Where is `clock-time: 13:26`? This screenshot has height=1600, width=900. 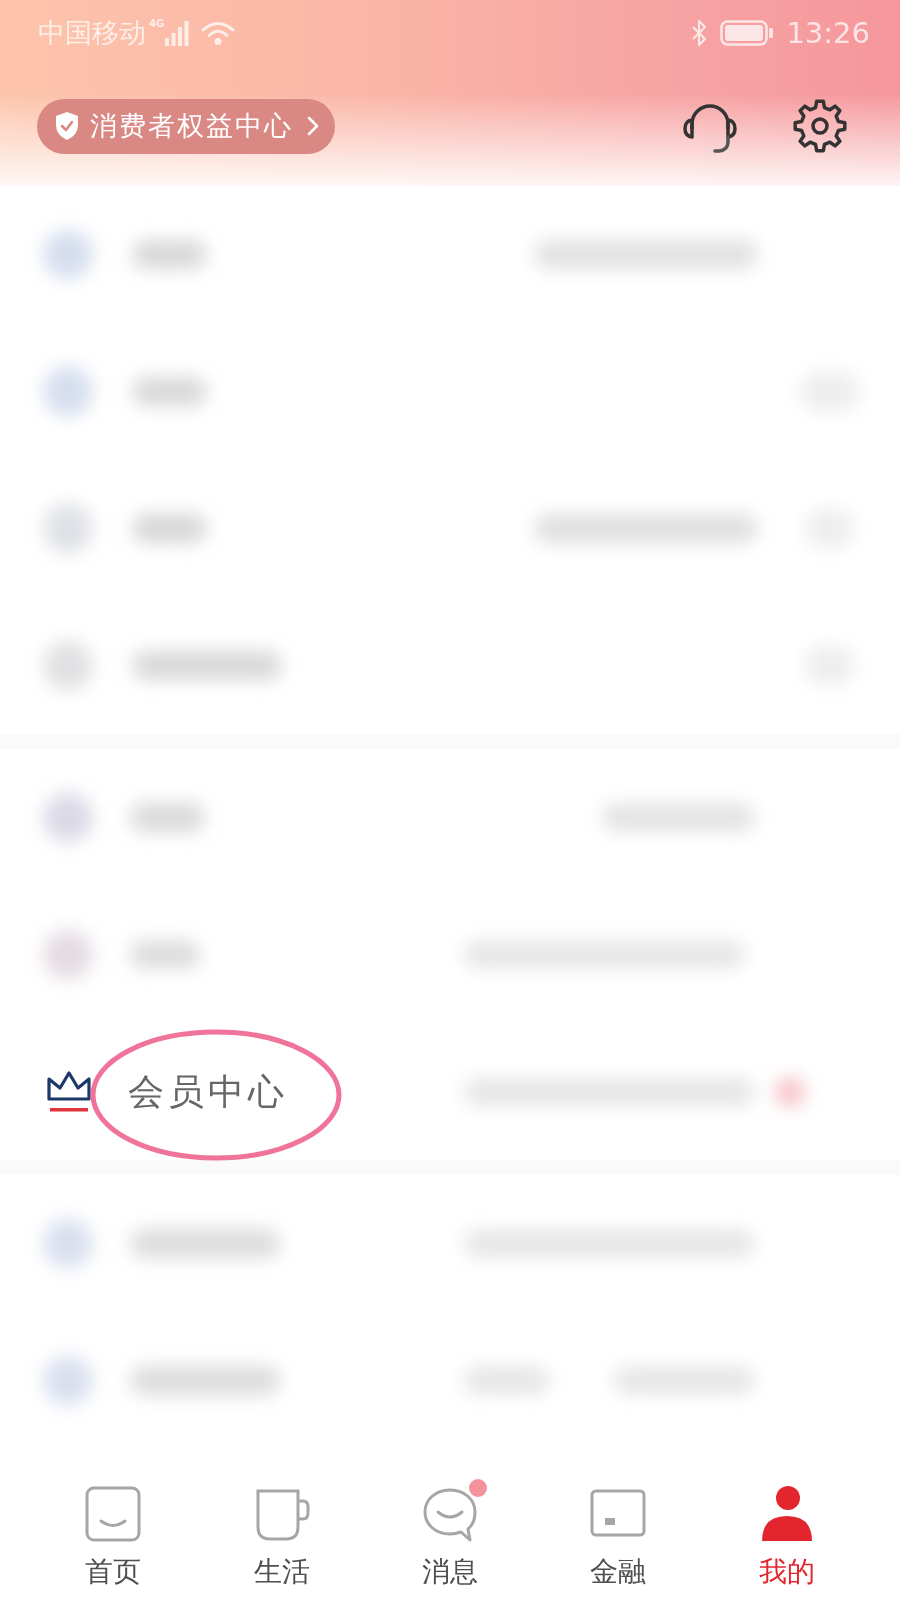 clock-time: 13:26 is located at coordinates (828, 33).